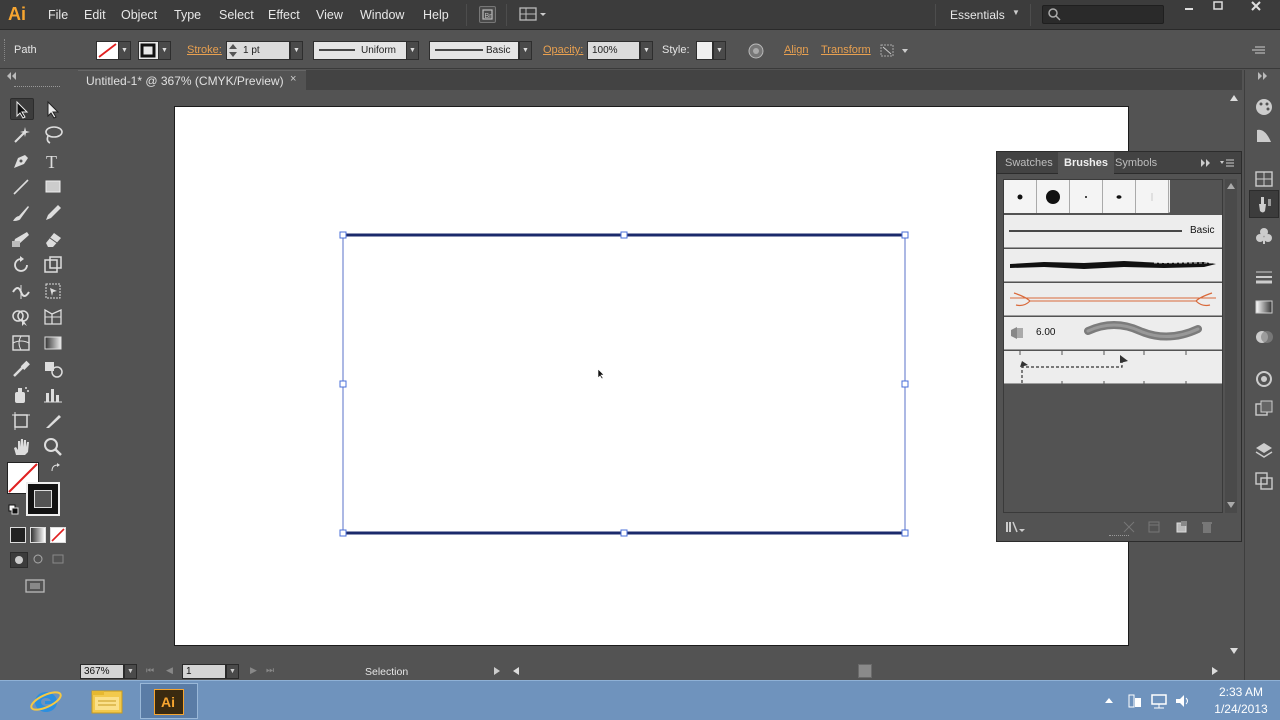  What do you see at coordinates (516, 671) in the screenshot?
I see `scroll-left-icon` at bounding box center [516, 671].